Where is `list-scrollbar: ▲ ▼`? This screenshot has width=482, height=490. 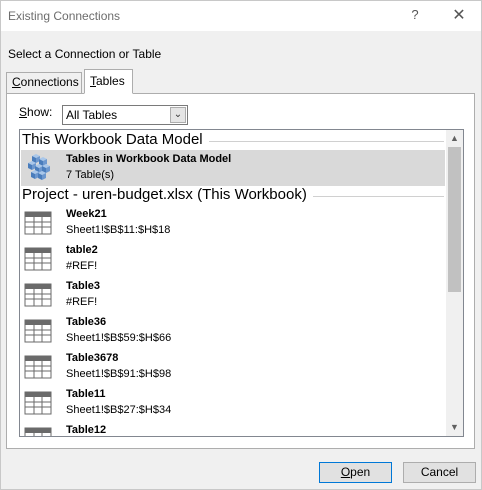 list-scrollbar: ▲ ▼ is located at coordinates (454, 283).